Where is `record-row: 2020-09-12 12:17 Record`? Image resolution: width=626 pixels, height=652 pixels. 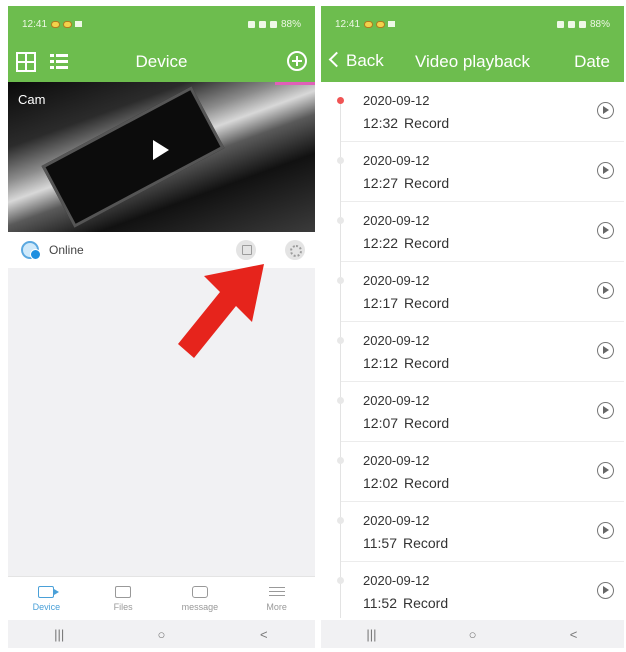 record-row: 2020-09-12 12:17 Record is located at coordinates (480, 292).